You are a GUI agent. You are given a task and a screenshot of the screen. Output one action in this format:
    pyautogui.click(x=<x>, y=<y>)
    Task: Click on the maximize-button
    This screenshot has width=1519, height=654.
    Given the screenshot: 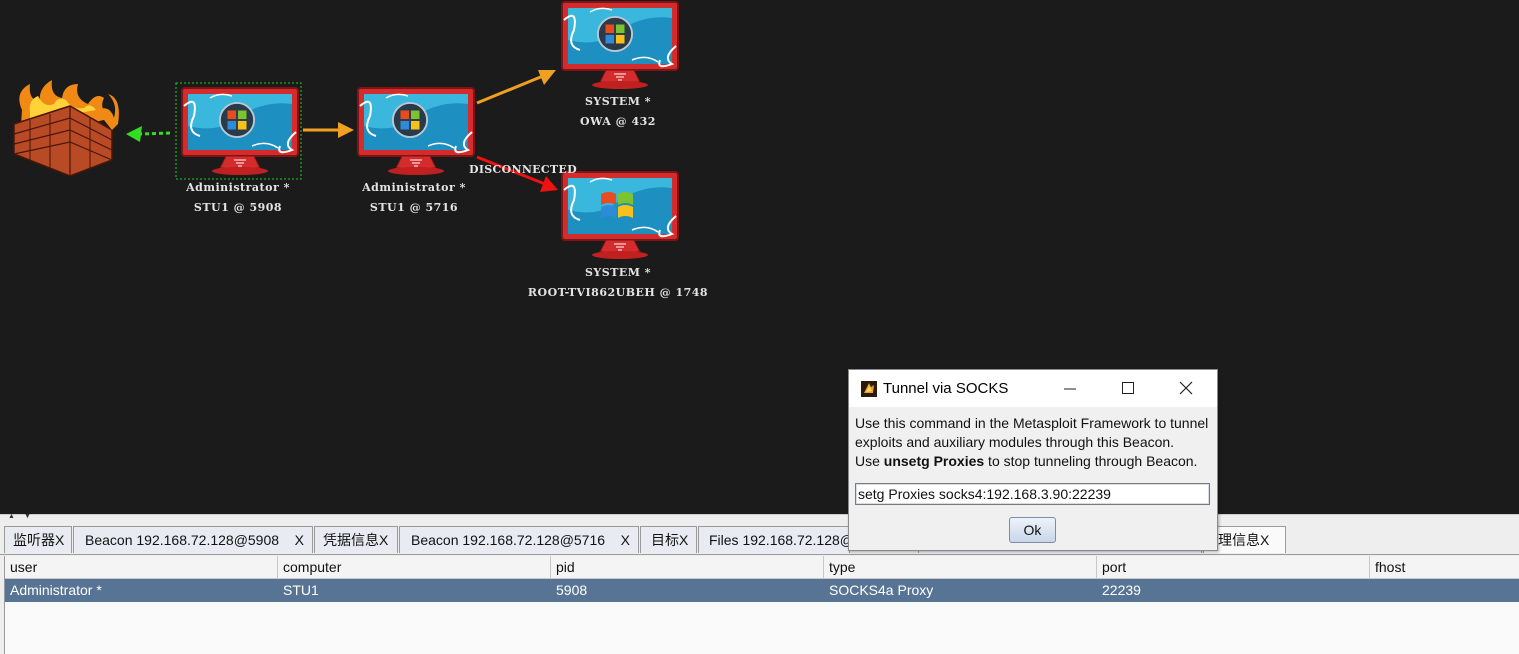 What is the action you would take?
    pyautogui.click(x=1128, y=388)
    